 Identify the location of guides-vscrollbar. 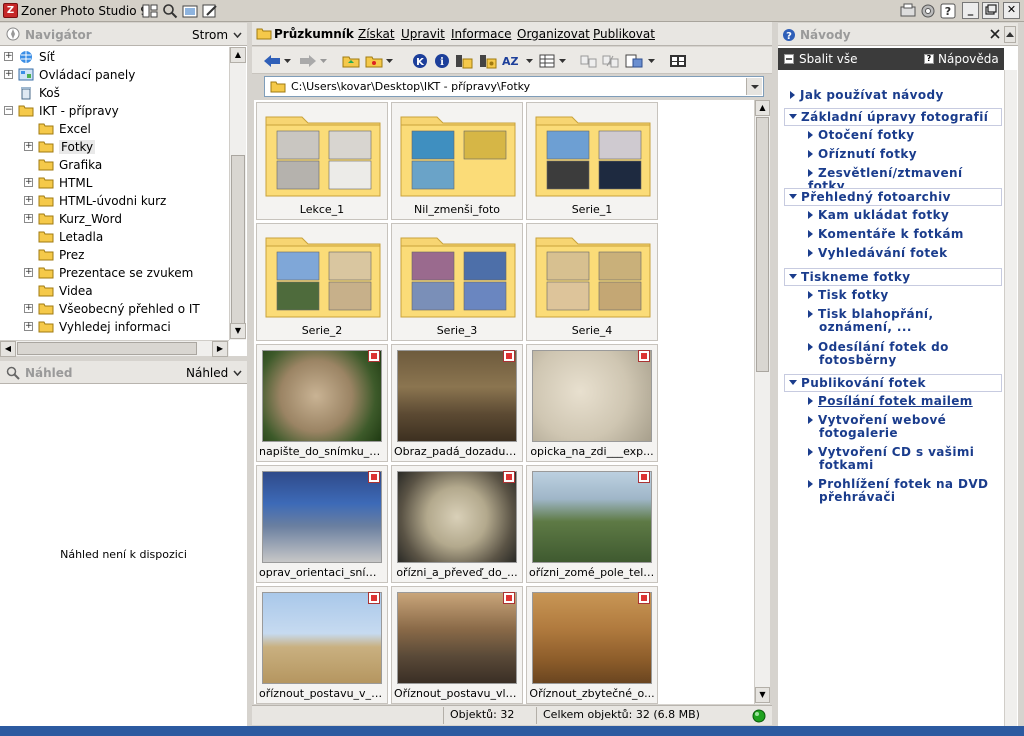
(1010, 398).